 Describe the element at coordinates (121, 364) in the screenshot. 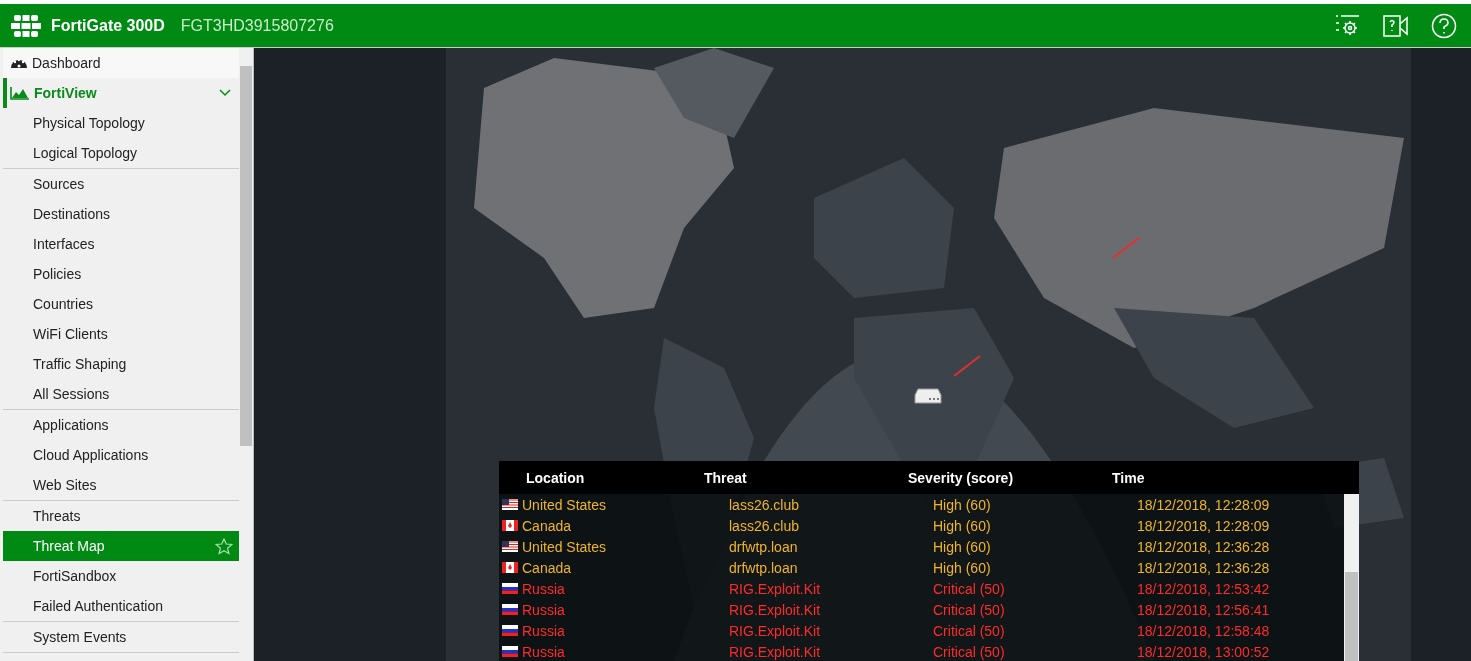

I see `menu-item: Traffic Shaping` at that location.